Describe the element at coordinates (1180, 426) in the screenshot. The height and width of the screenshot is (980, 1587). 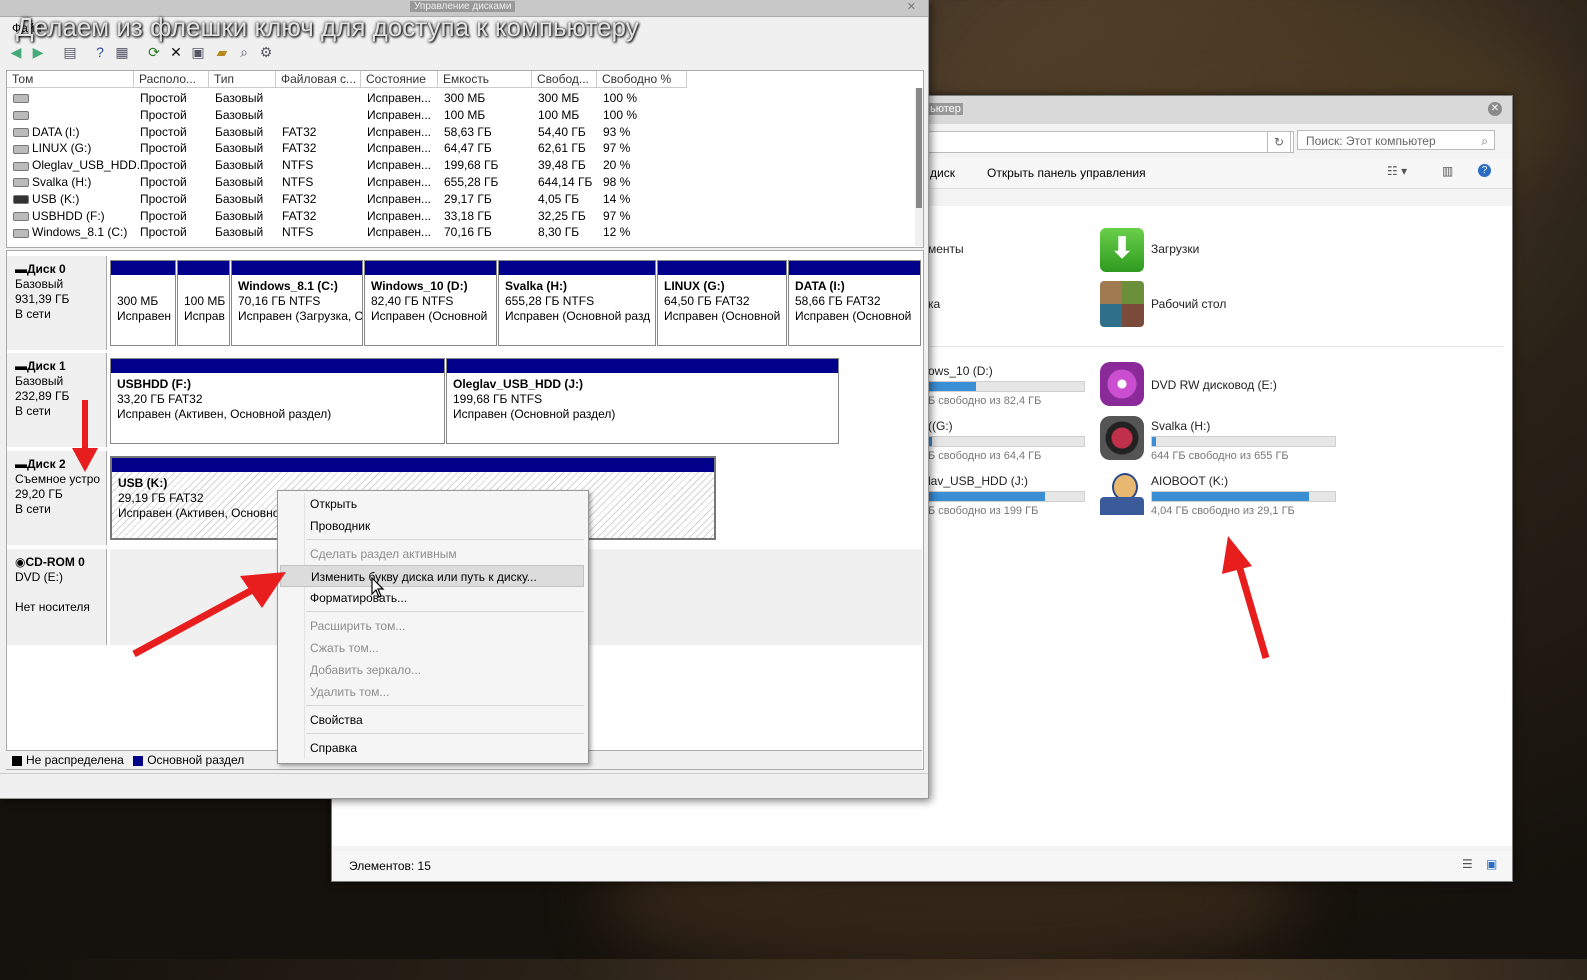
I see `drive-h-label: Svalka (H:)` at that location.